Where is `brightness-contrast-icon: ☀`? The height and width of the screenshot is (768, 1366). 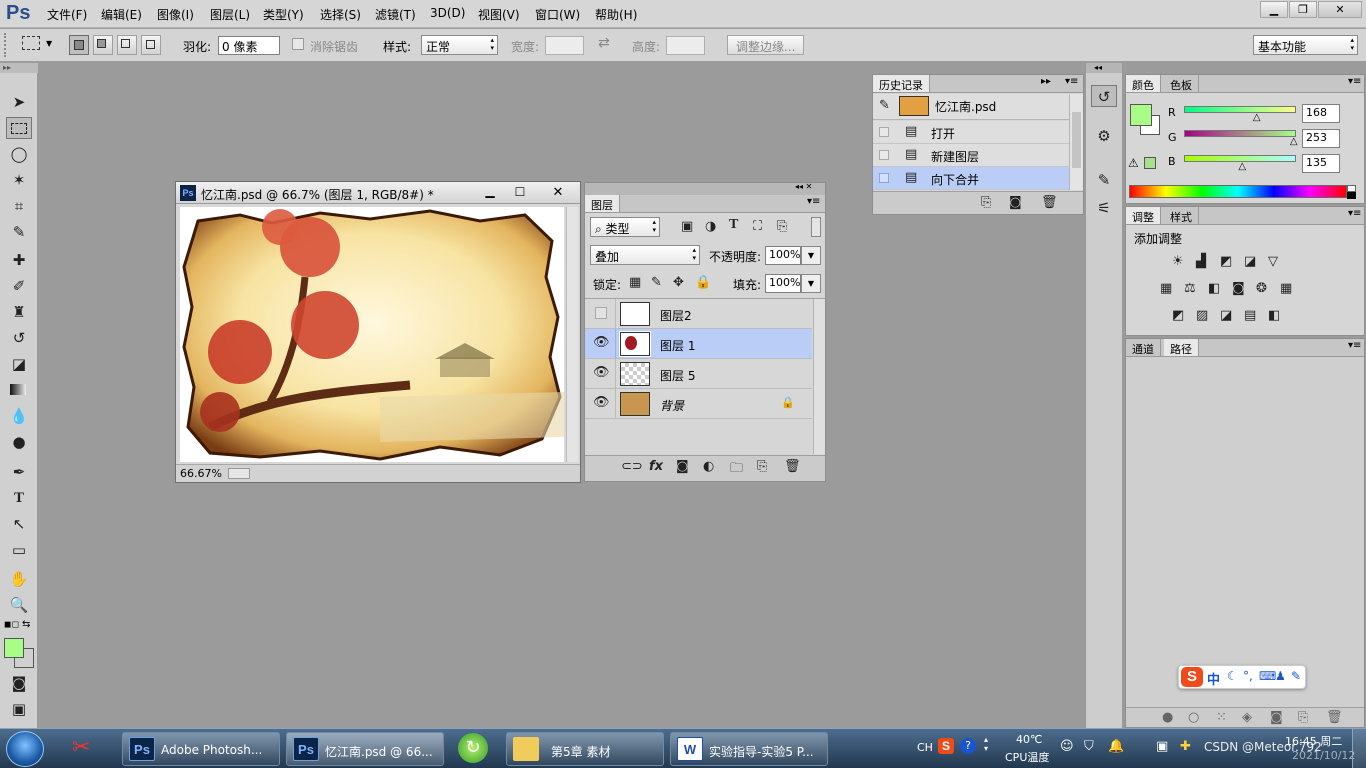 brightness-contrast-icon: ☀ is located at coordinates (1178, 261).